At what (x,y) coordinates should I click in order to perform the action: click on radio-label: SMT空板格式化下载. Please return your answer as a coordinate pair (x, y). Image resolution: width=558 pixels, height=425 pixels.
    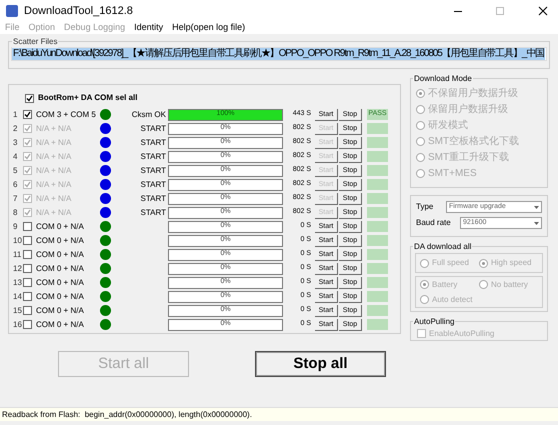
    Looking at the image, I should click on (474, 141).